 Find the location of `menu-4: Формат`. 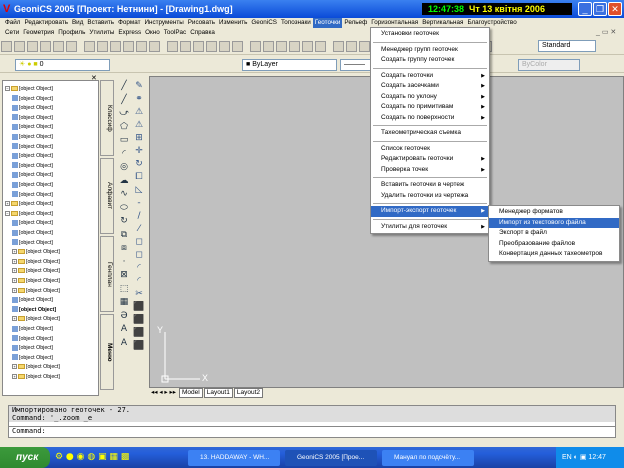

menu-4: Формат is located at coordinates (129, 23).